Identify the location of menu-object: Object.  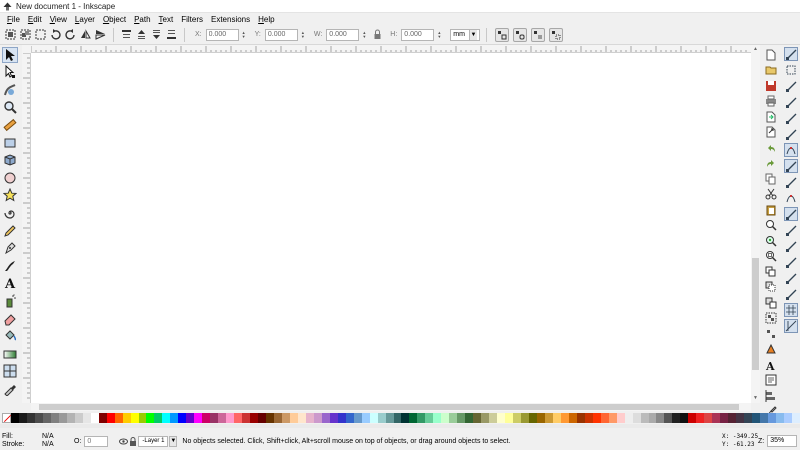
(114, 19).